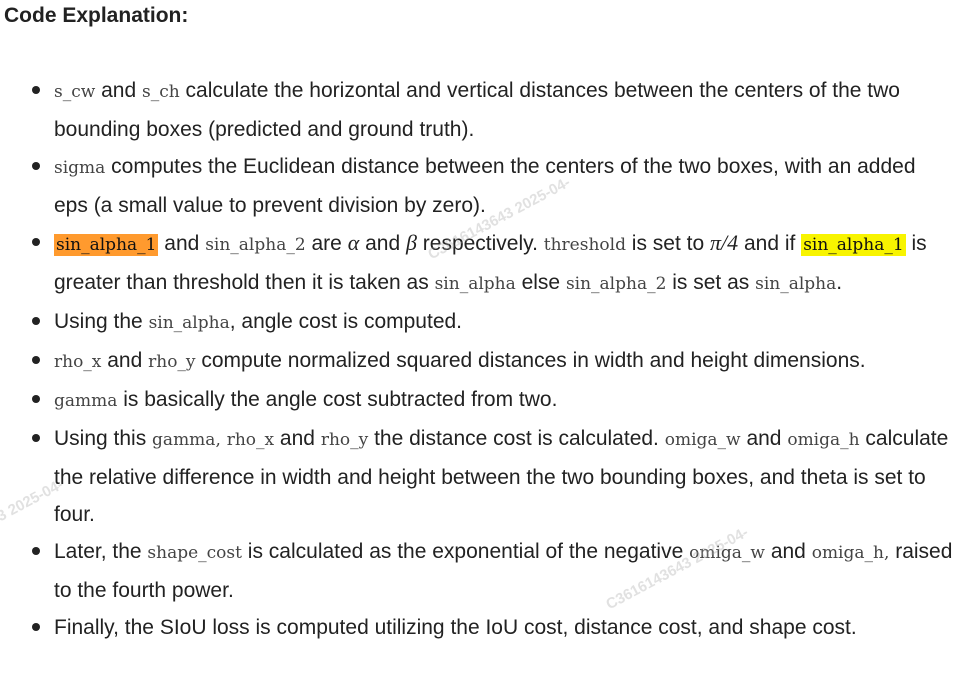  I want to click on text: Using the, so click(101, 321).